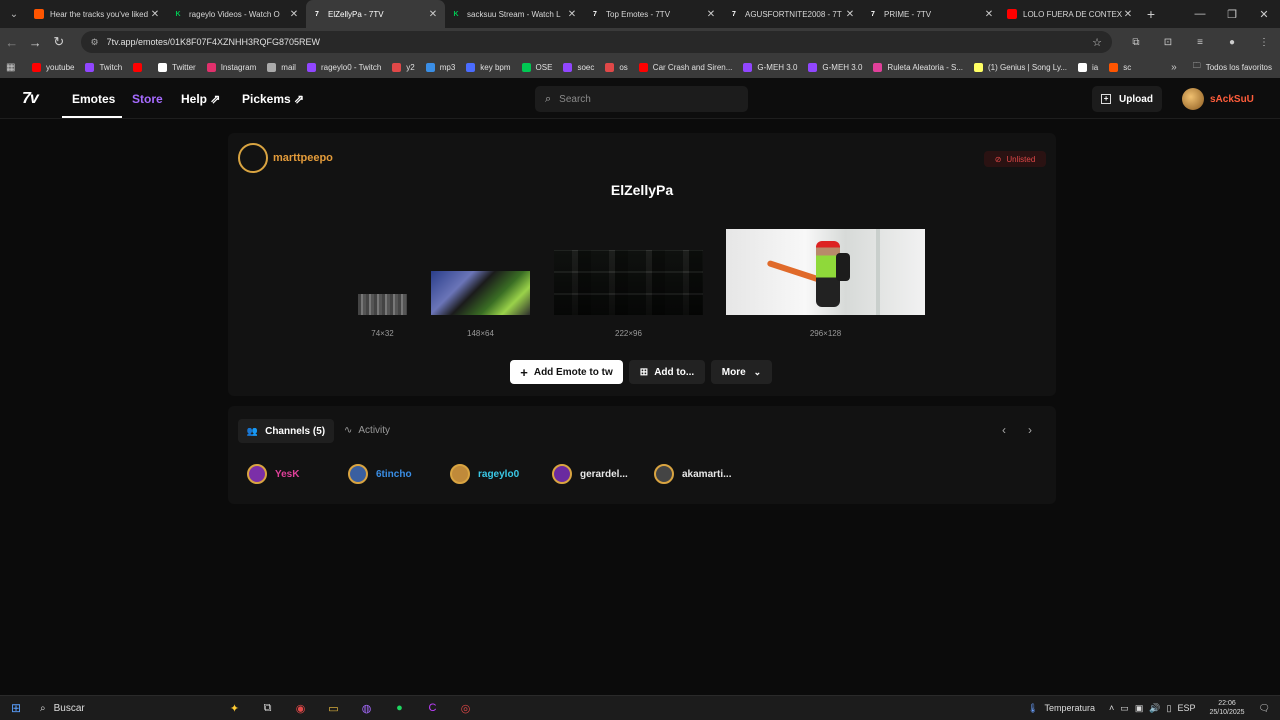 This screenshot has height=720, width=1280. Describe the element at coordinates (333, 708) in the screenshot. I see `file-explorer-icon: ▭` at that location.